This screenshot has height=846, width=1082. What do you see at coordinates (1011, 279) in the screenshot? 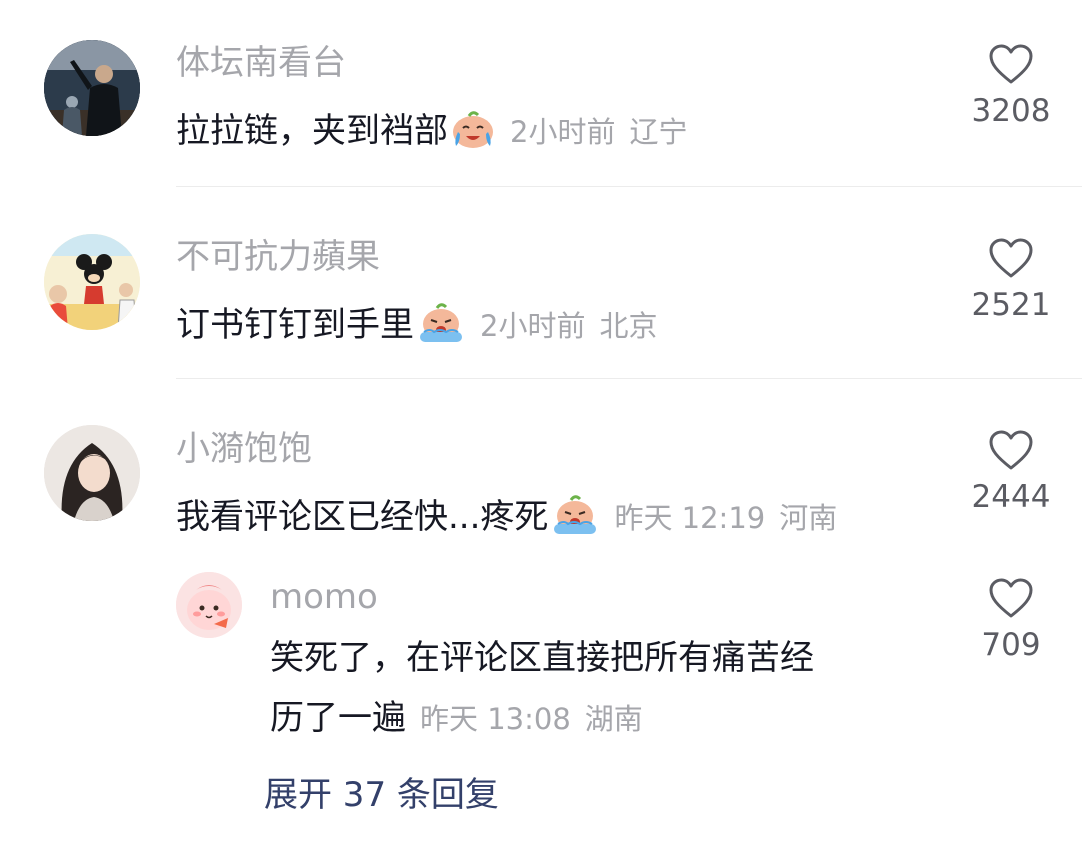
I see `like-button: 2521` at bounding box center [1011, 279].